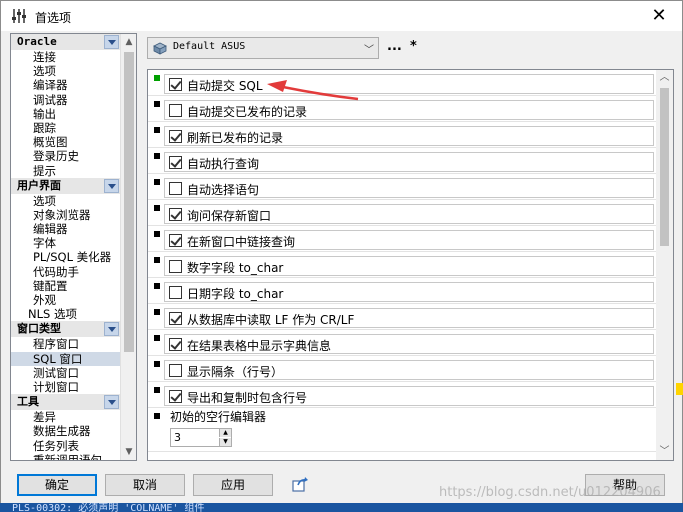 Image resolution: width=683 pixels, height=512 pixels. I want to click on empty-rows-stepper: 3 ▲ ▼, so click(201, 437).